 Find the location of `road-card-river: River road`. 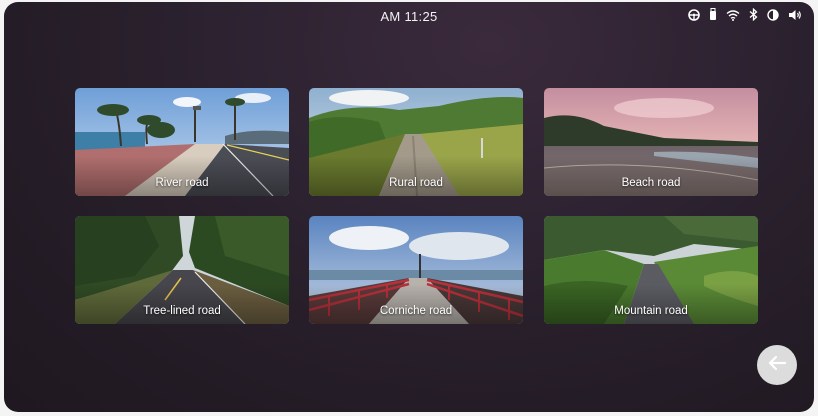

road-card-river: River road is located at coordinates (182, 142).